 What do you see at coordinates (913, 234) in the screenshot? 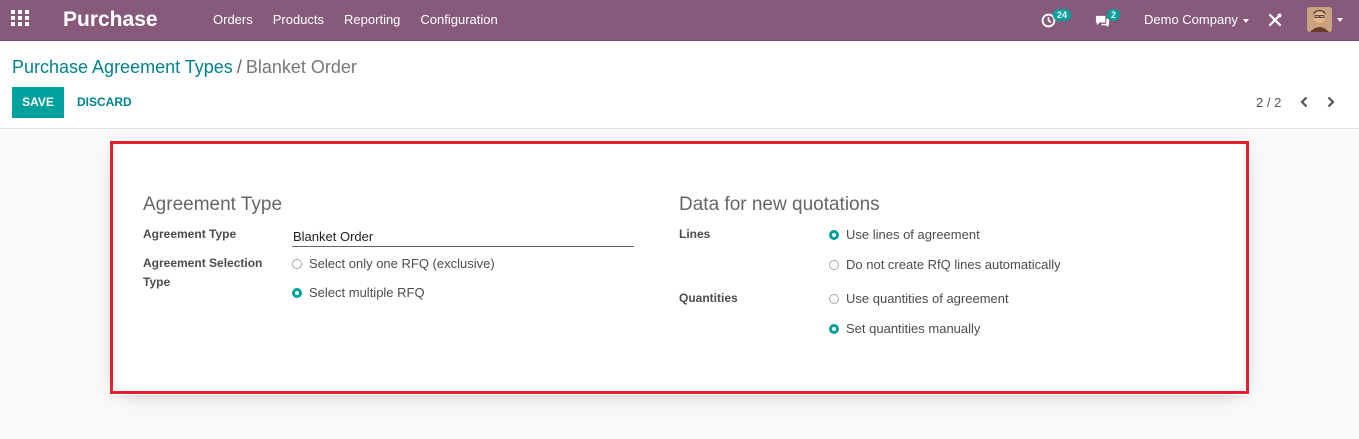
I see `radio-label: Use lines of agreement` at bounding box center [913, 234].